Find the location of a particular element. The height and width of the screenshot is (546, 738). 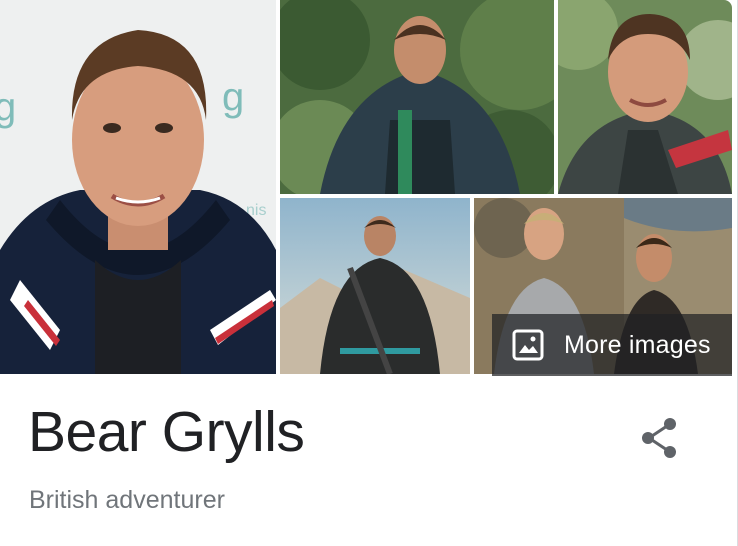

image-icon is located at coordinates (528, 345).